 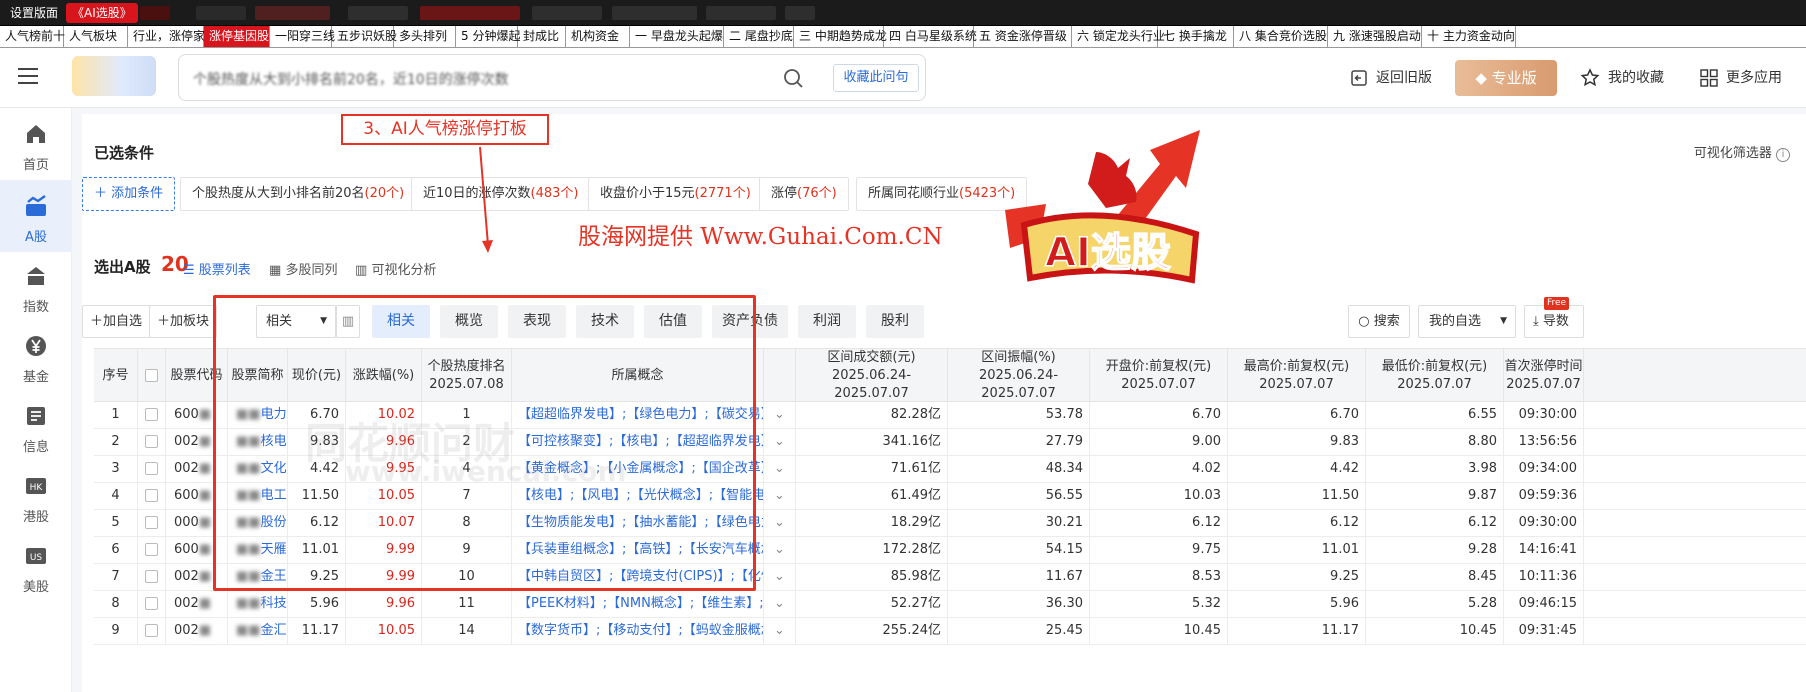 What do you see at coordinates (1469, 36) in the screenshot?
I see `strategy-tab: 十 主力资金动向` at bounding box center [1469, 36].